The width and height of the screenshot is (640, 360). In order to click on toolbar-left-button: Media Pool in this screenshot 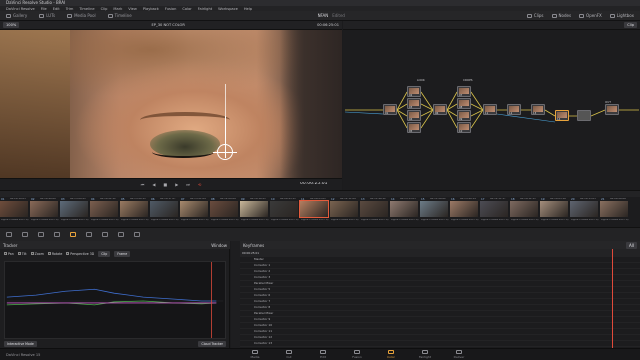, I will do `click(81, 15)`.